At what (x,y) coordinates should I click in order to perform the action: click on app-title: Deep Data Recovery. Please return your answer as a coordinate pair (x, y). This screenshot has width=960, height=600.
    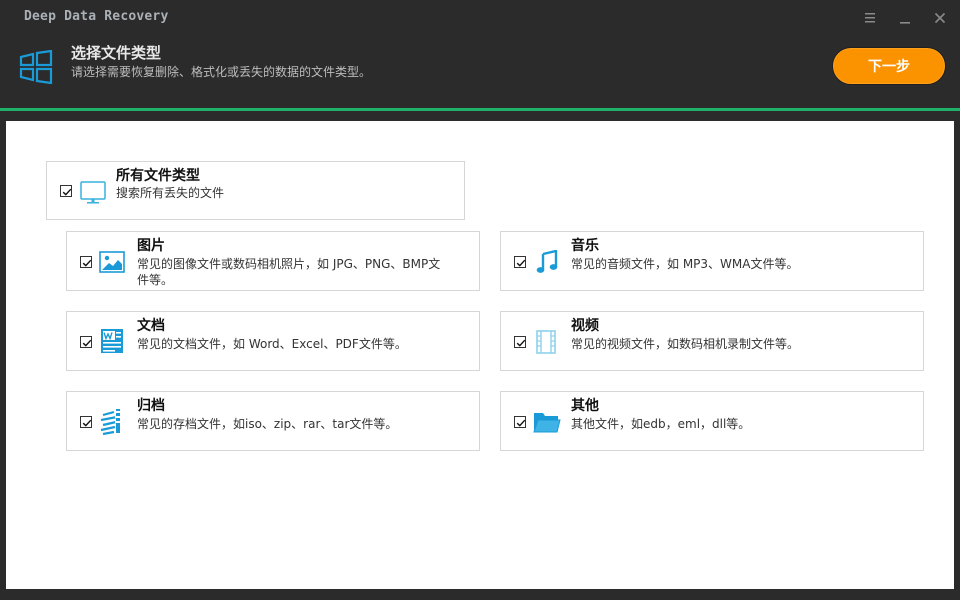
    Looking at the image, I should click on (96, 16).